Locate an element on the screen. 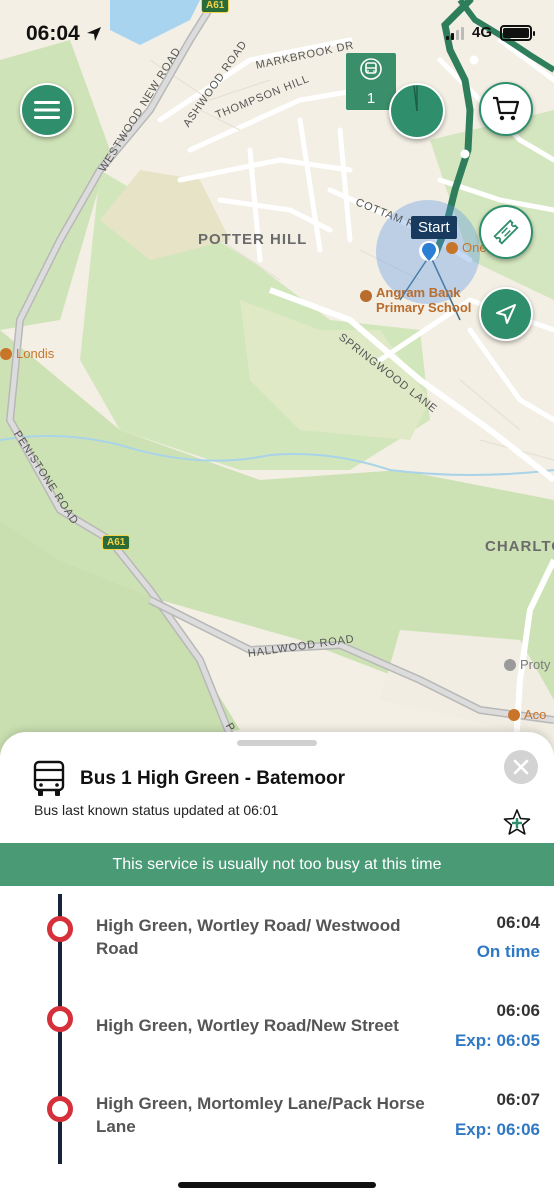 The image size is (554, 1200). stop-scheduled-time: 06:06 is located at coordinates (518, 1010).